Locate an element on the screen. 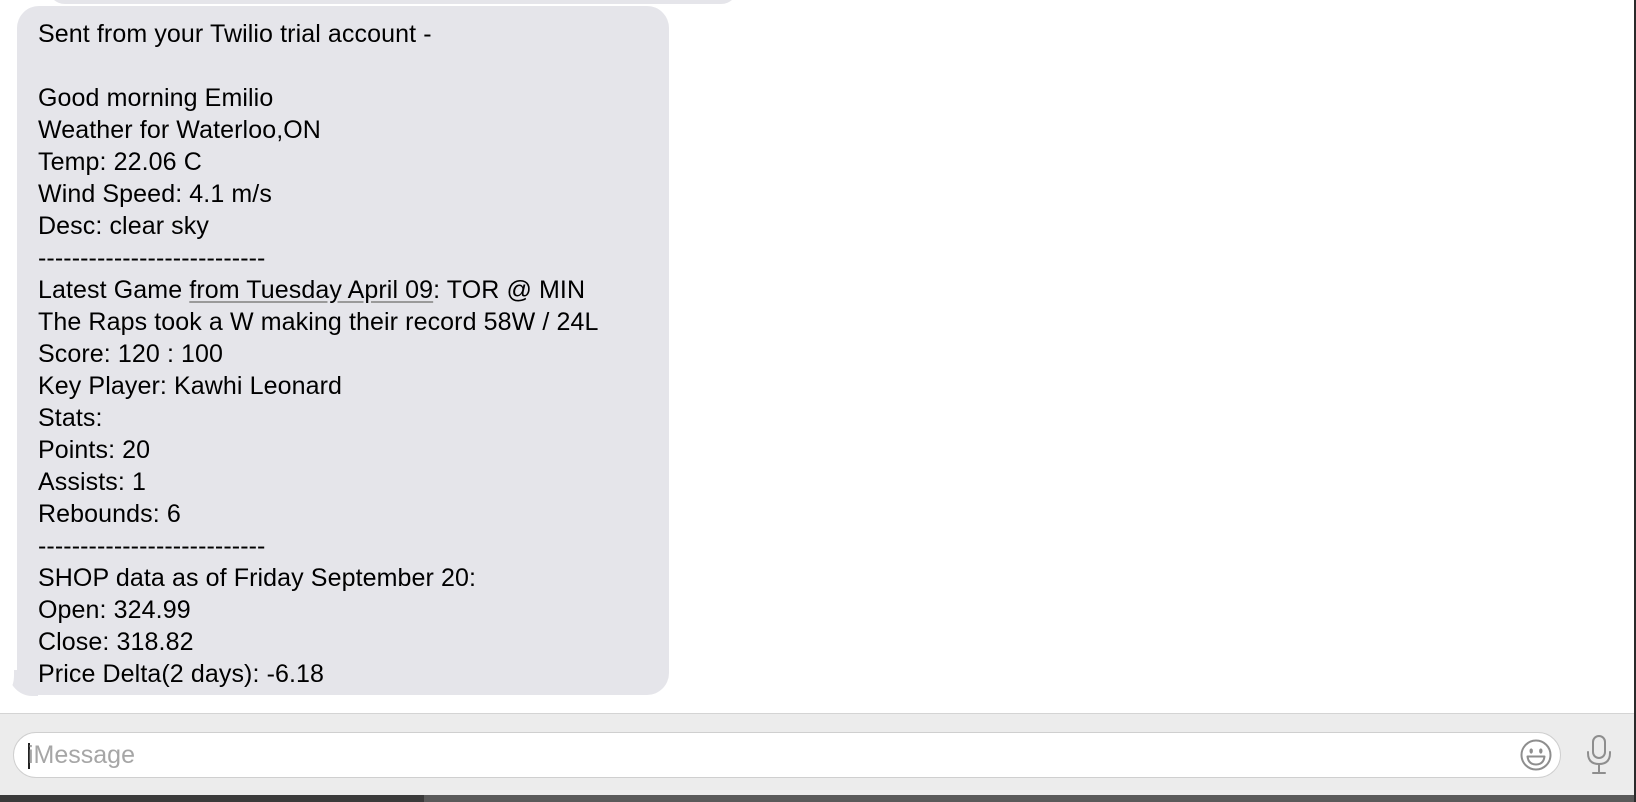 The width and height of the screenshot is (1636, 802). imessage-input is located at coordinates (763, 755).